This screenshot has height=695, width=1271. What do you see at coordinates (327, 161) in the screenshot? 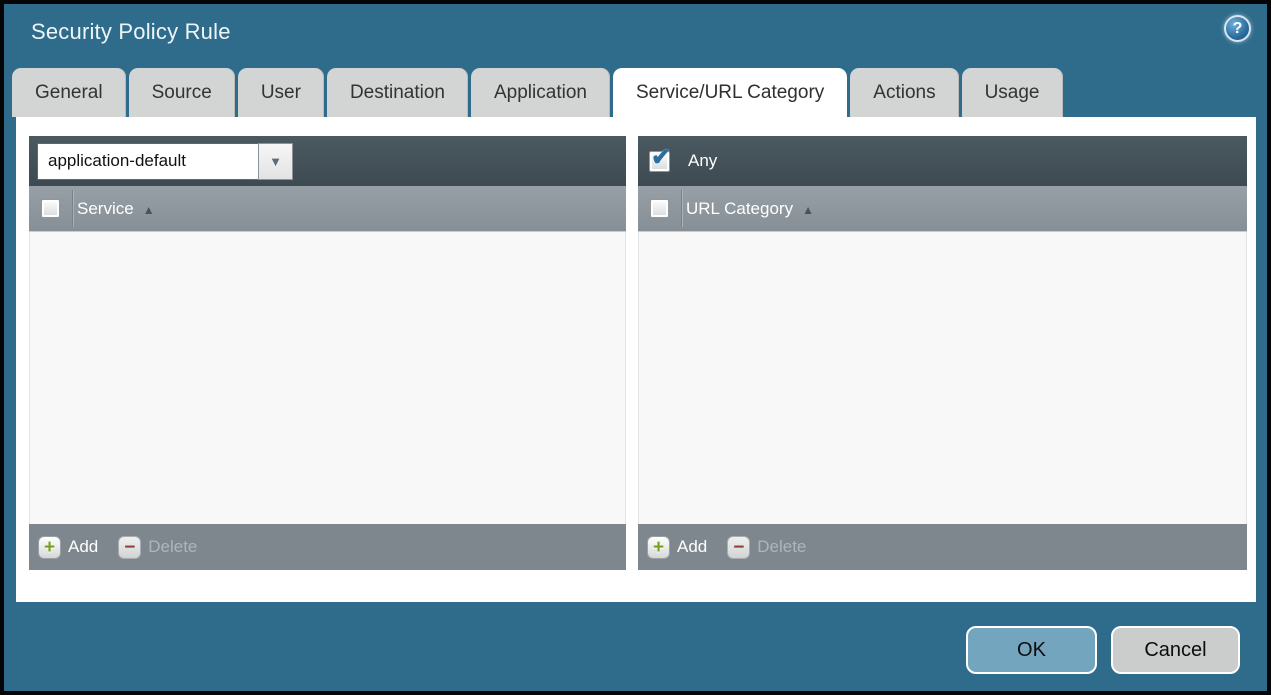
I see `service-panel-toolbar: ▼` at bounding box center [327, 161].